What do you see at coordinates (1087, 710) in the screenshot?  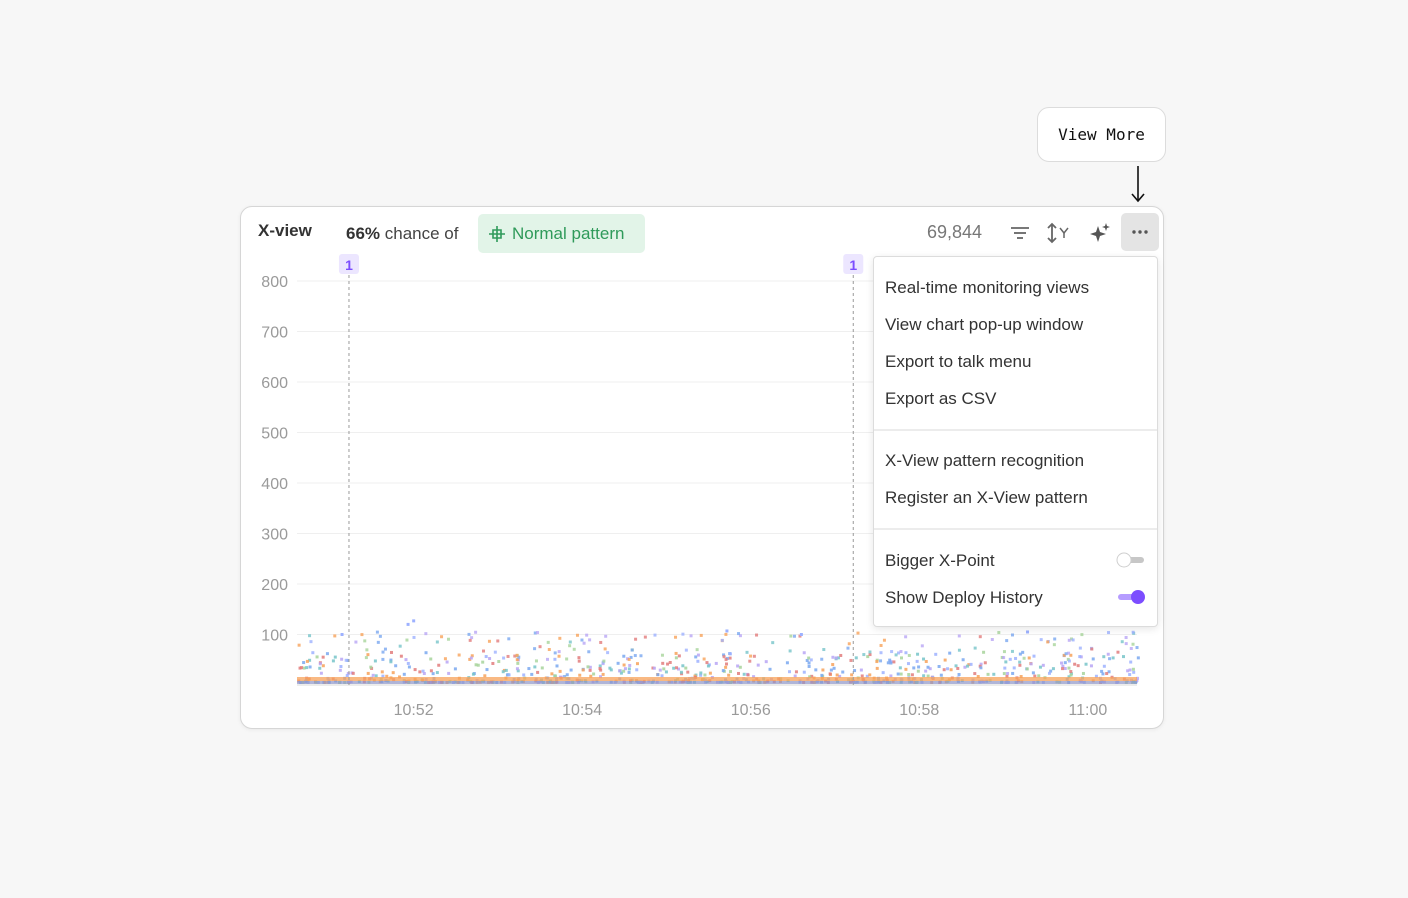 I see `x-tick-label: 11:00` at bounding box center [1087, 710].